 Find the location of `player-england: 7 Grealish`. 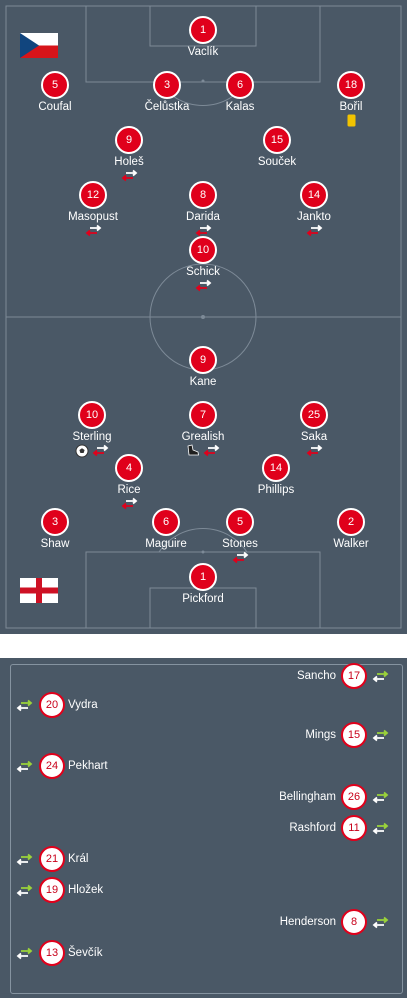

player-england: 7 Grealish is located at coordinates (203, 429).